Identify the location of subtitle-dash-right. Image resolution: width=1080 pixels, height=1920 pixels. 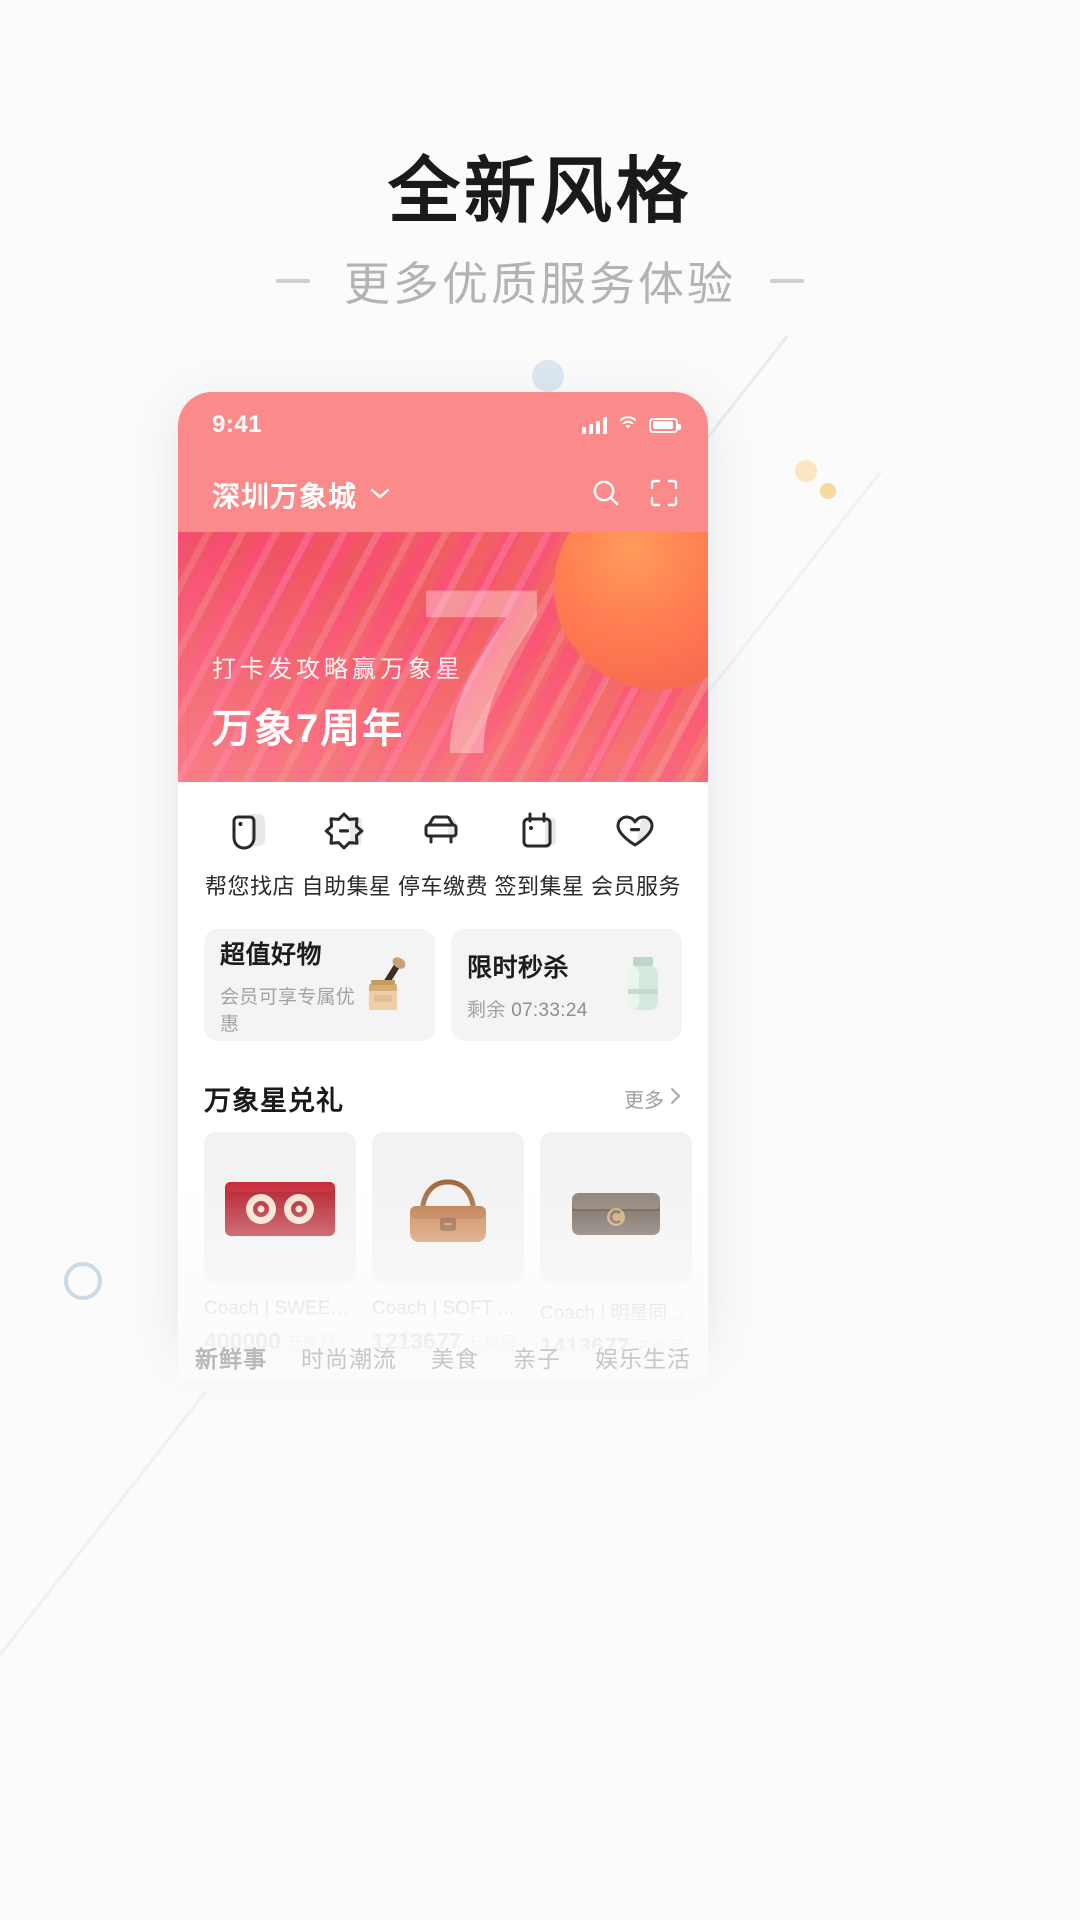
(787, 281).